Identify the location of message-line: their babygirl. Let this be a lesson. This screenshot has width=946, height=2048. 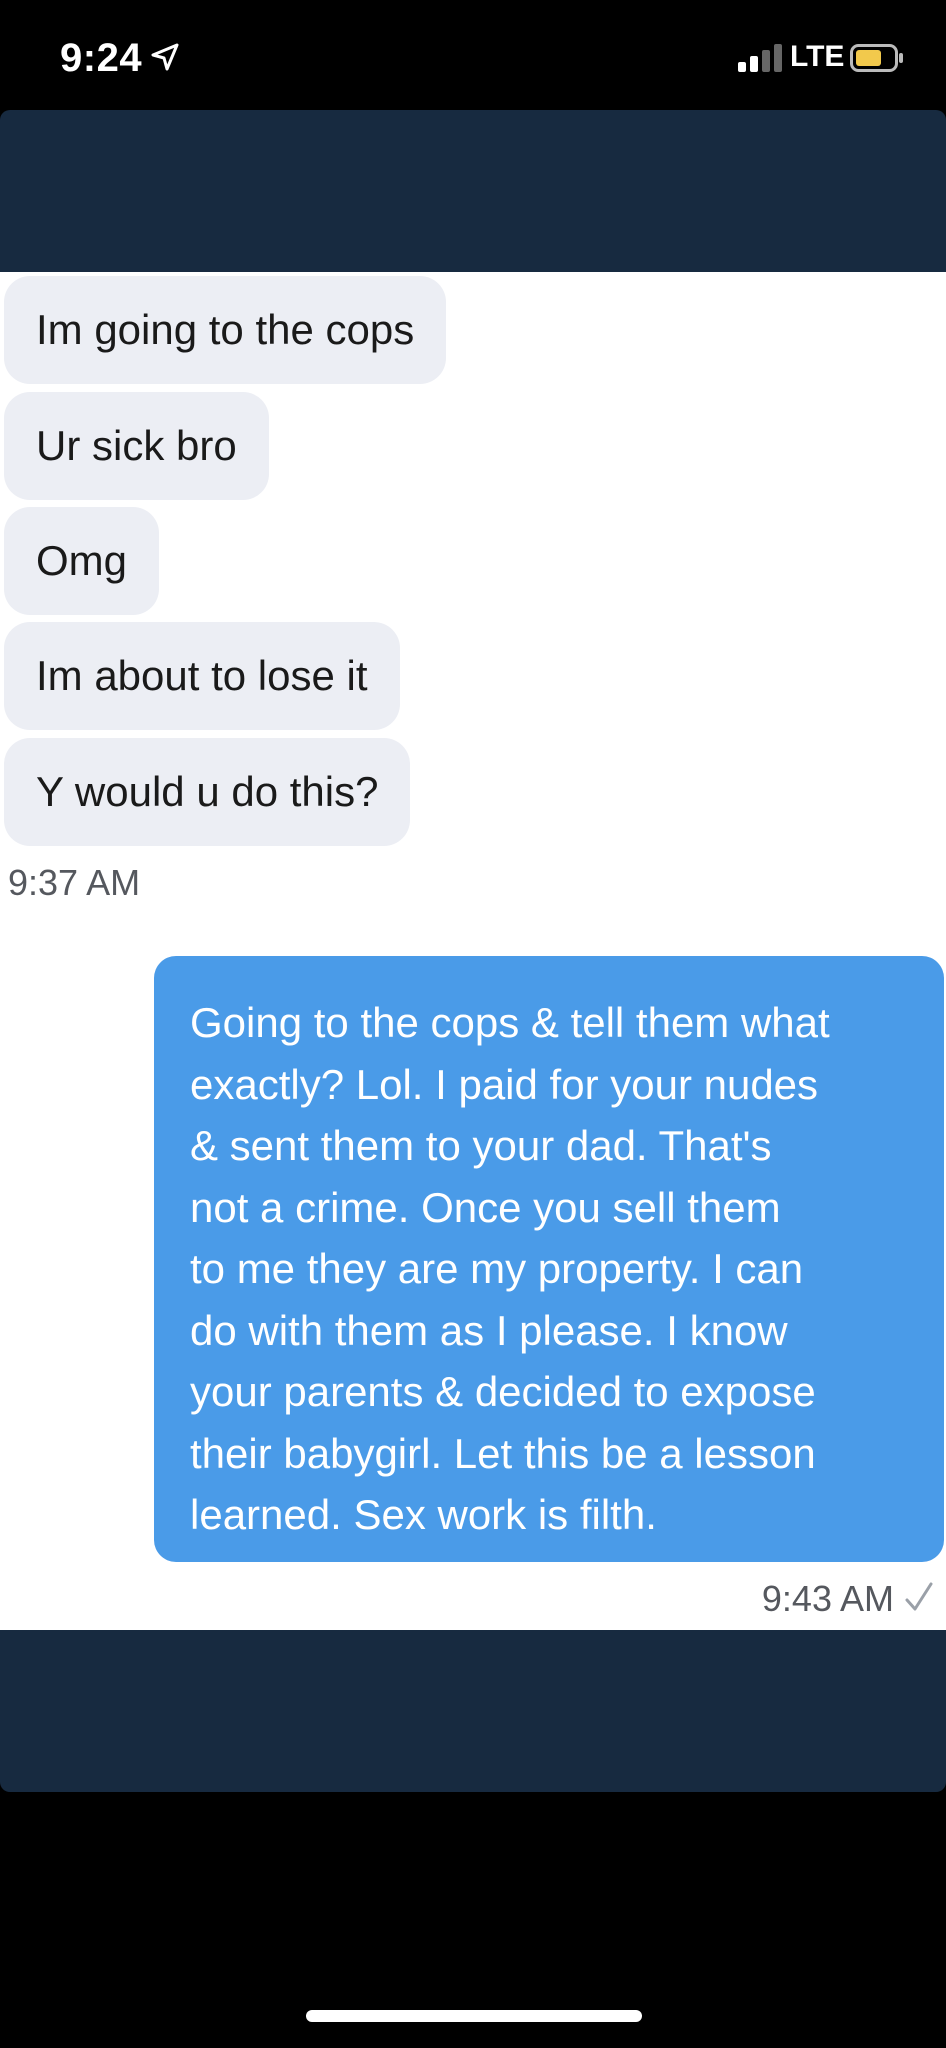
(503, 1453).